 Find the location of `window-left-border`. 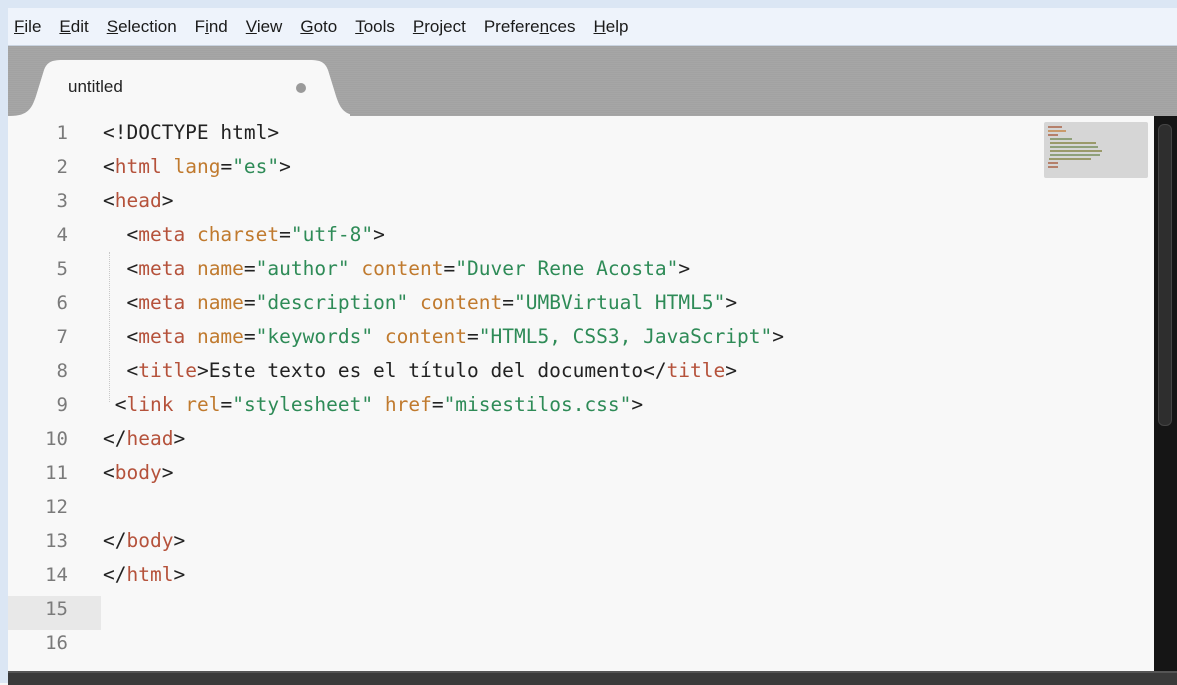

window-left-border is located at coordinates (4, 341).